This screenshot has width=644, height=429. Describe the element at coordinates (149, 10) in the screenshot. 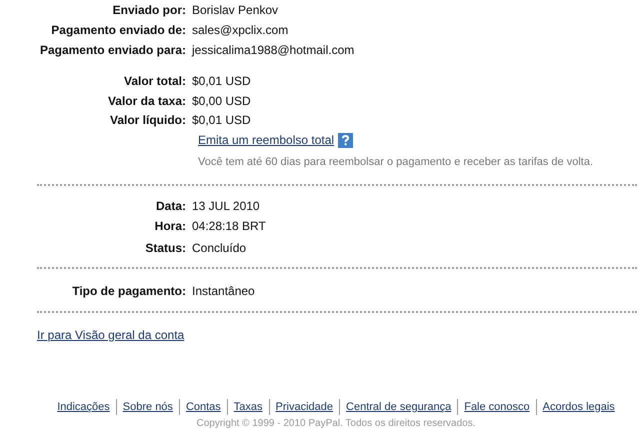

I see `field-label: Enviado por:` at that location.